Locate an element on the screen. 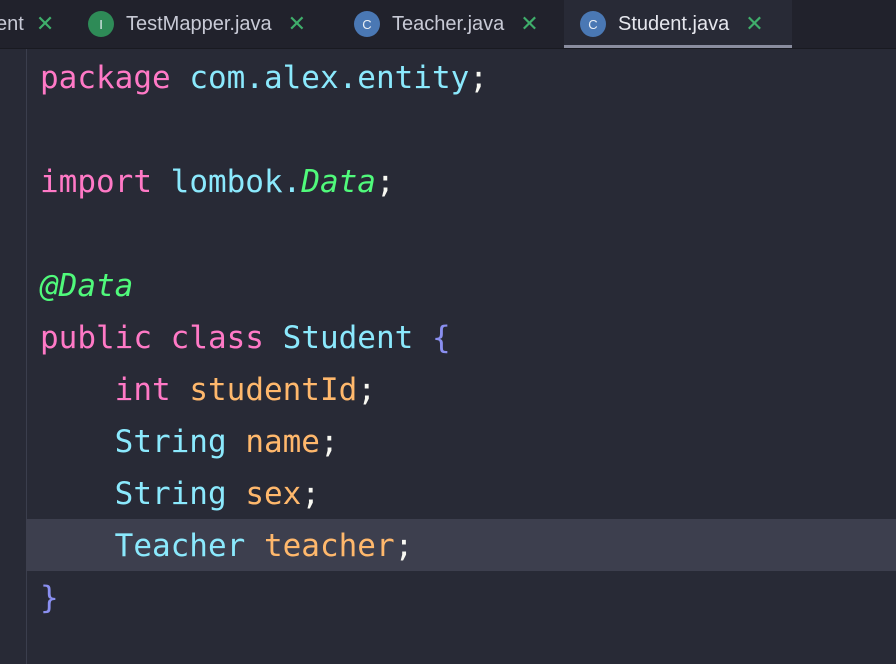  import-package: lombok. is located at coordinates (236, 182).